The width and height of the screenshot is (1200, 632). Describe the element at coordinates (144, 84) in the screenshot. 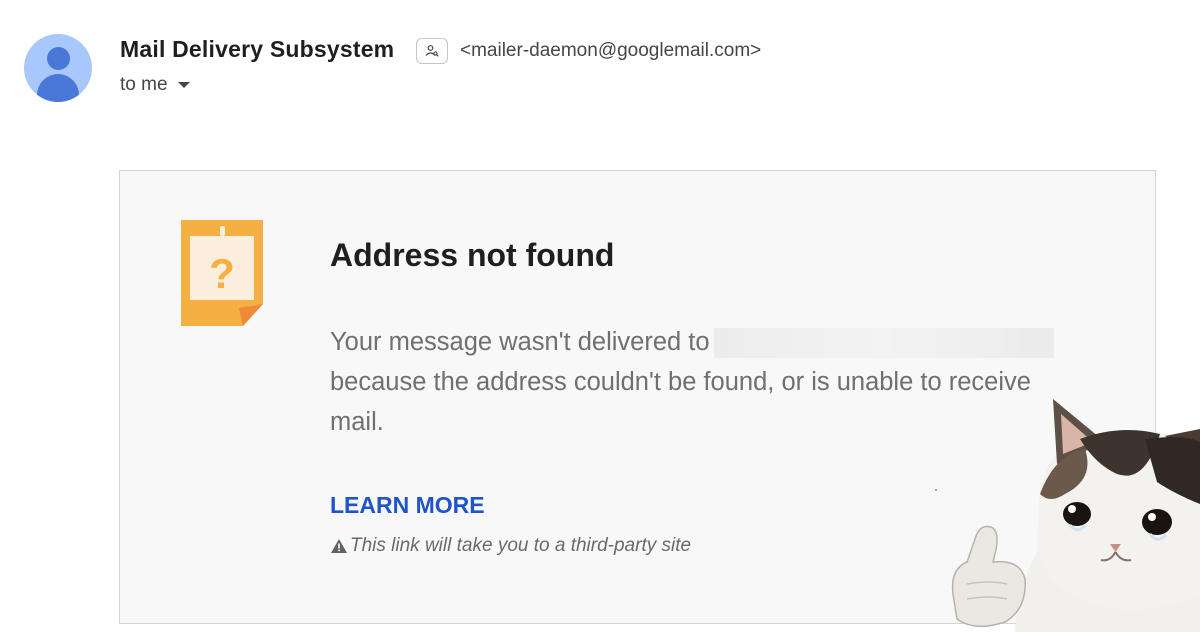

I see `recipient-label: to me` at that location.